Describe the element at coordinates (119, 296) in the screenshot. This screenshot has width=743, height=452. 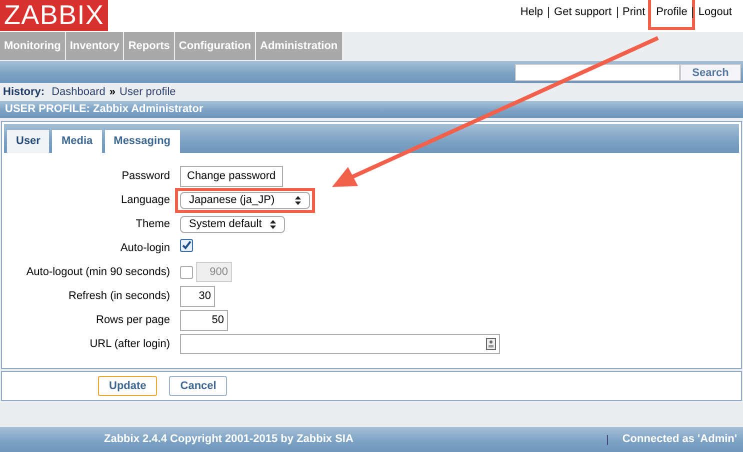
I see `field-label: Refresh (in seconds)` at that location.